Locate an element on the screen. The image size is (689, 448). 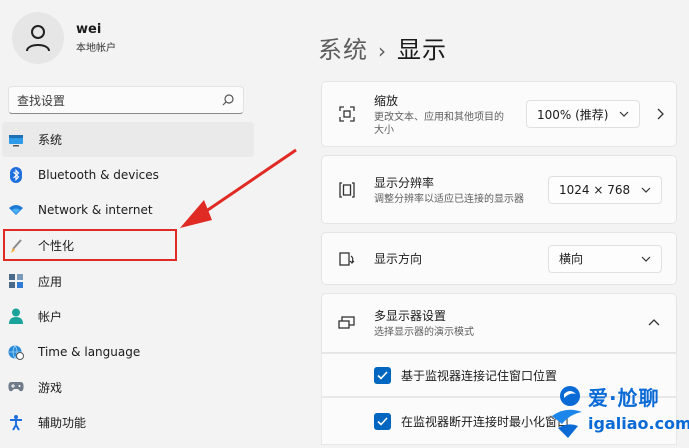
sidebar-item-network: Network & internet is located at coordinates (128, 210).